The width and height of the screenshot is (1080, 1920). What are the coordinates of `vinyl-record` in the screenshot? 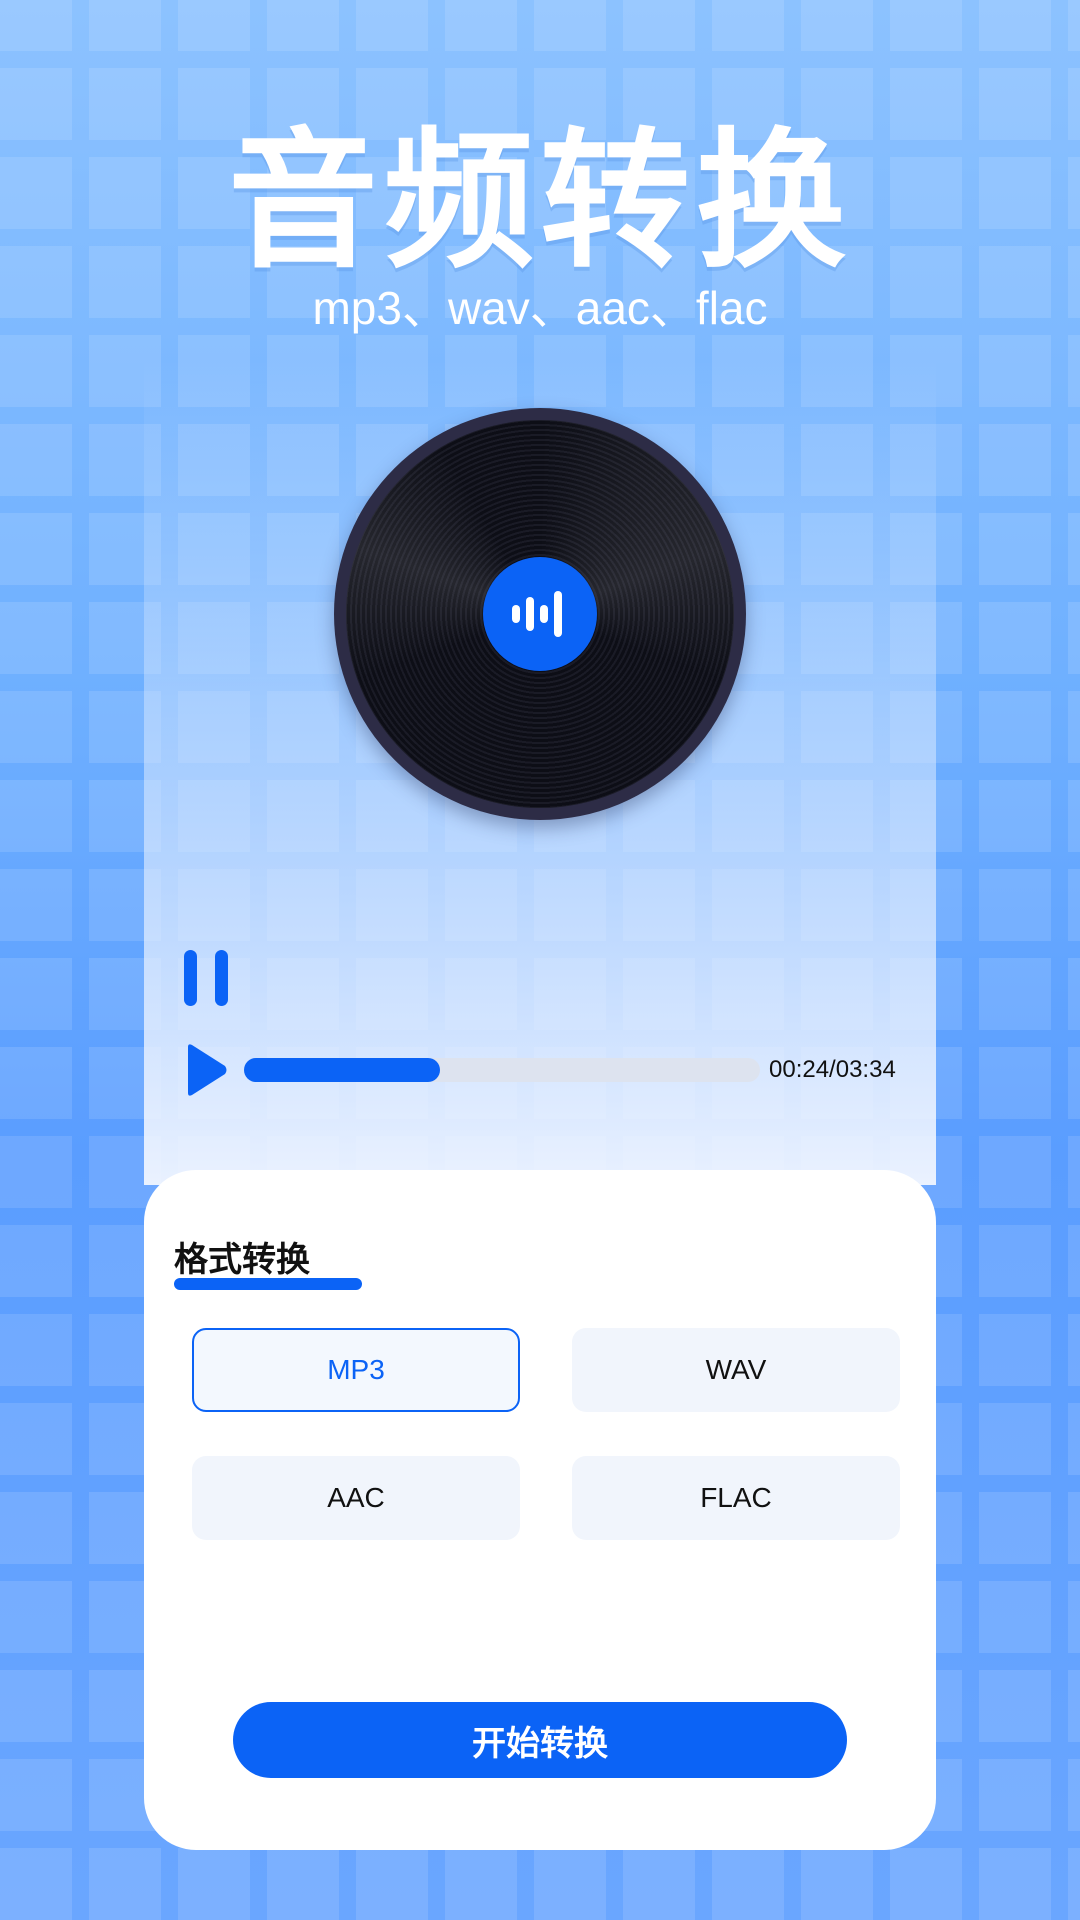 It's located at (540, 614).